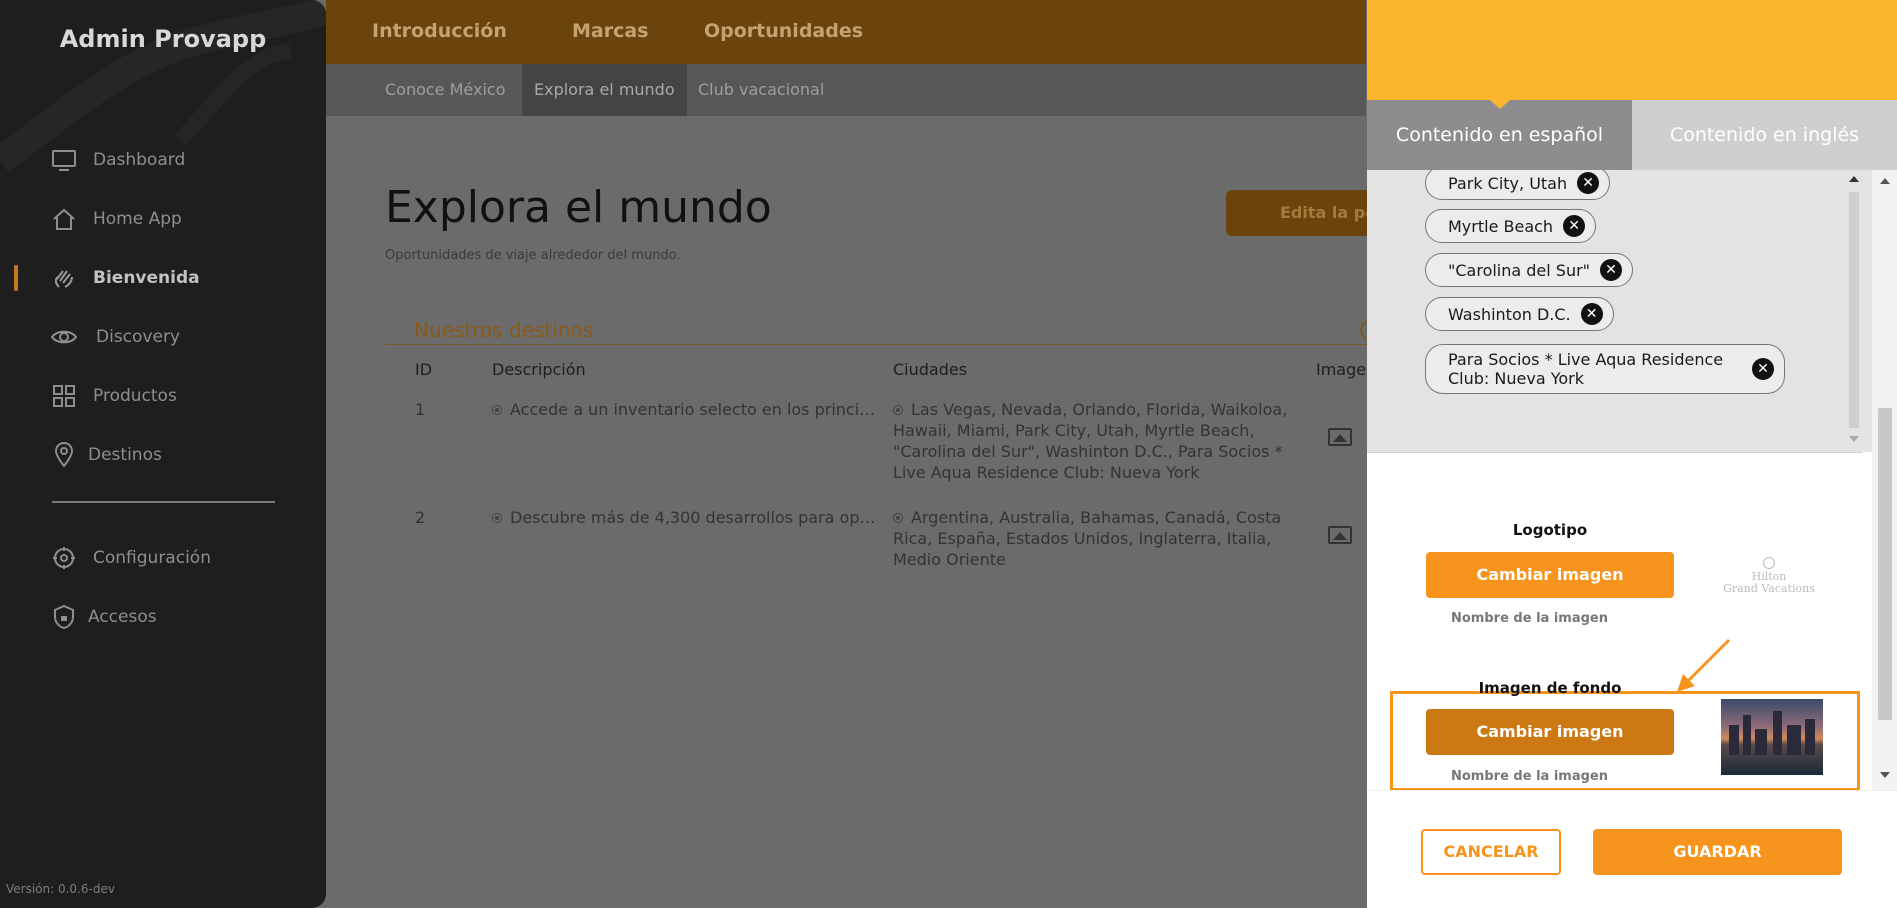 This screenshot has height=908, width=1897. What do you see at coordinates (122, 617) in the screenshot?
I see `sidebar-item-label: Accesos` at bounding box center [122, 617].